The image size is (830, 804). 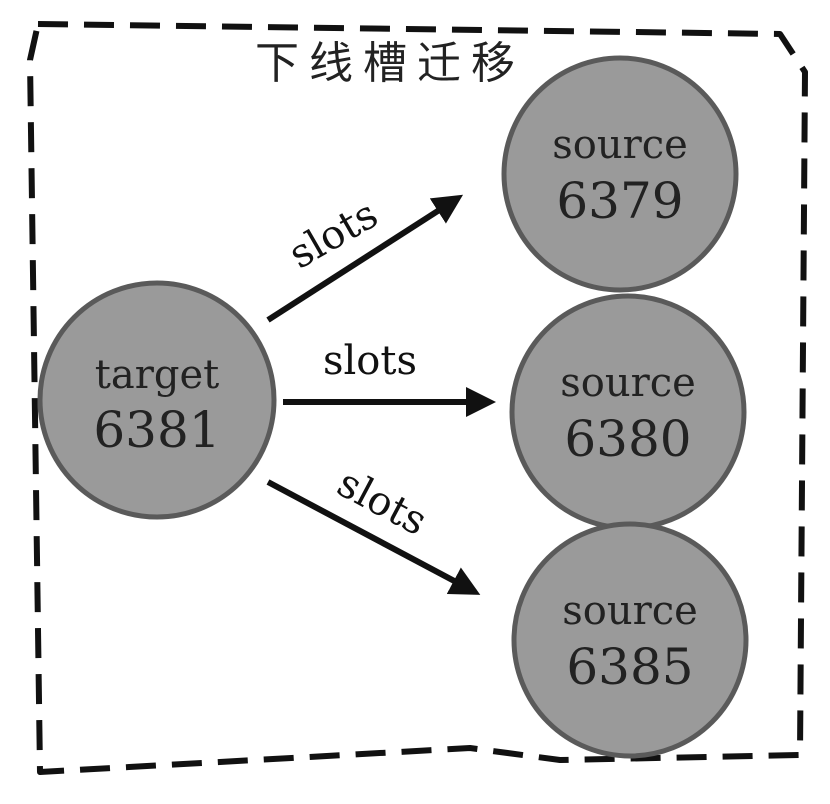 What do you see at coordinates (382, 502) in the screenshot?
I see `edge-label-bottom: slots` at bounding box center [382, 502].